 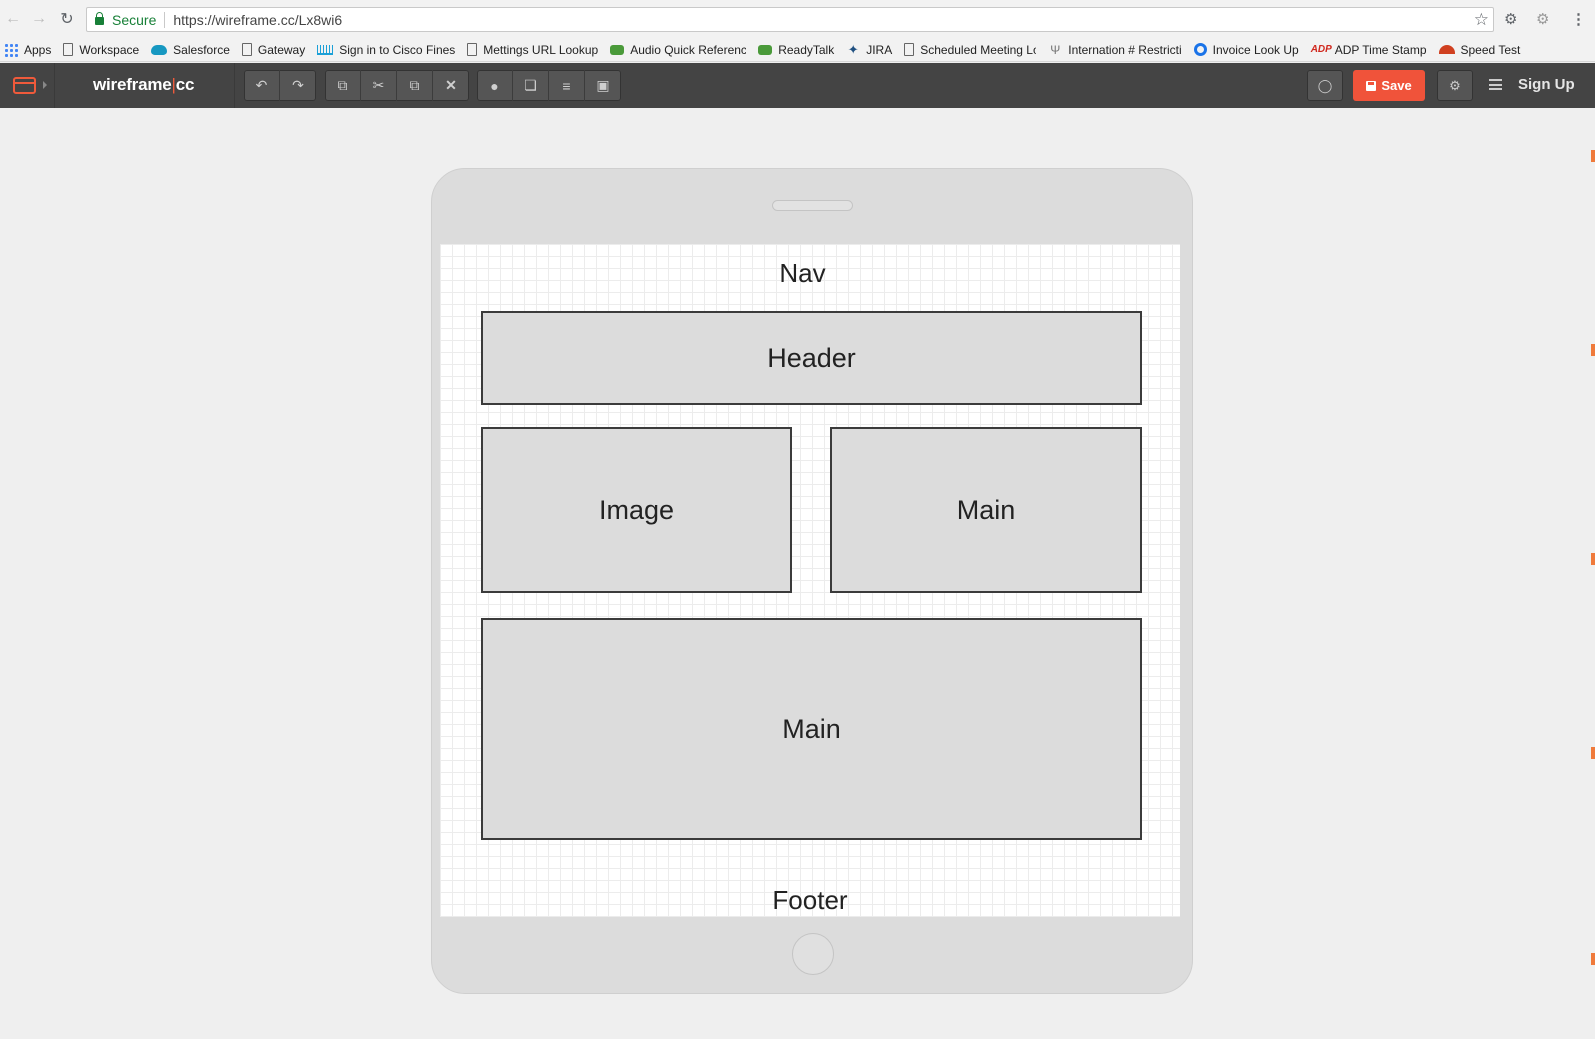 I want to click on history-group: ↶ ↷, so click(x=280, y=85).